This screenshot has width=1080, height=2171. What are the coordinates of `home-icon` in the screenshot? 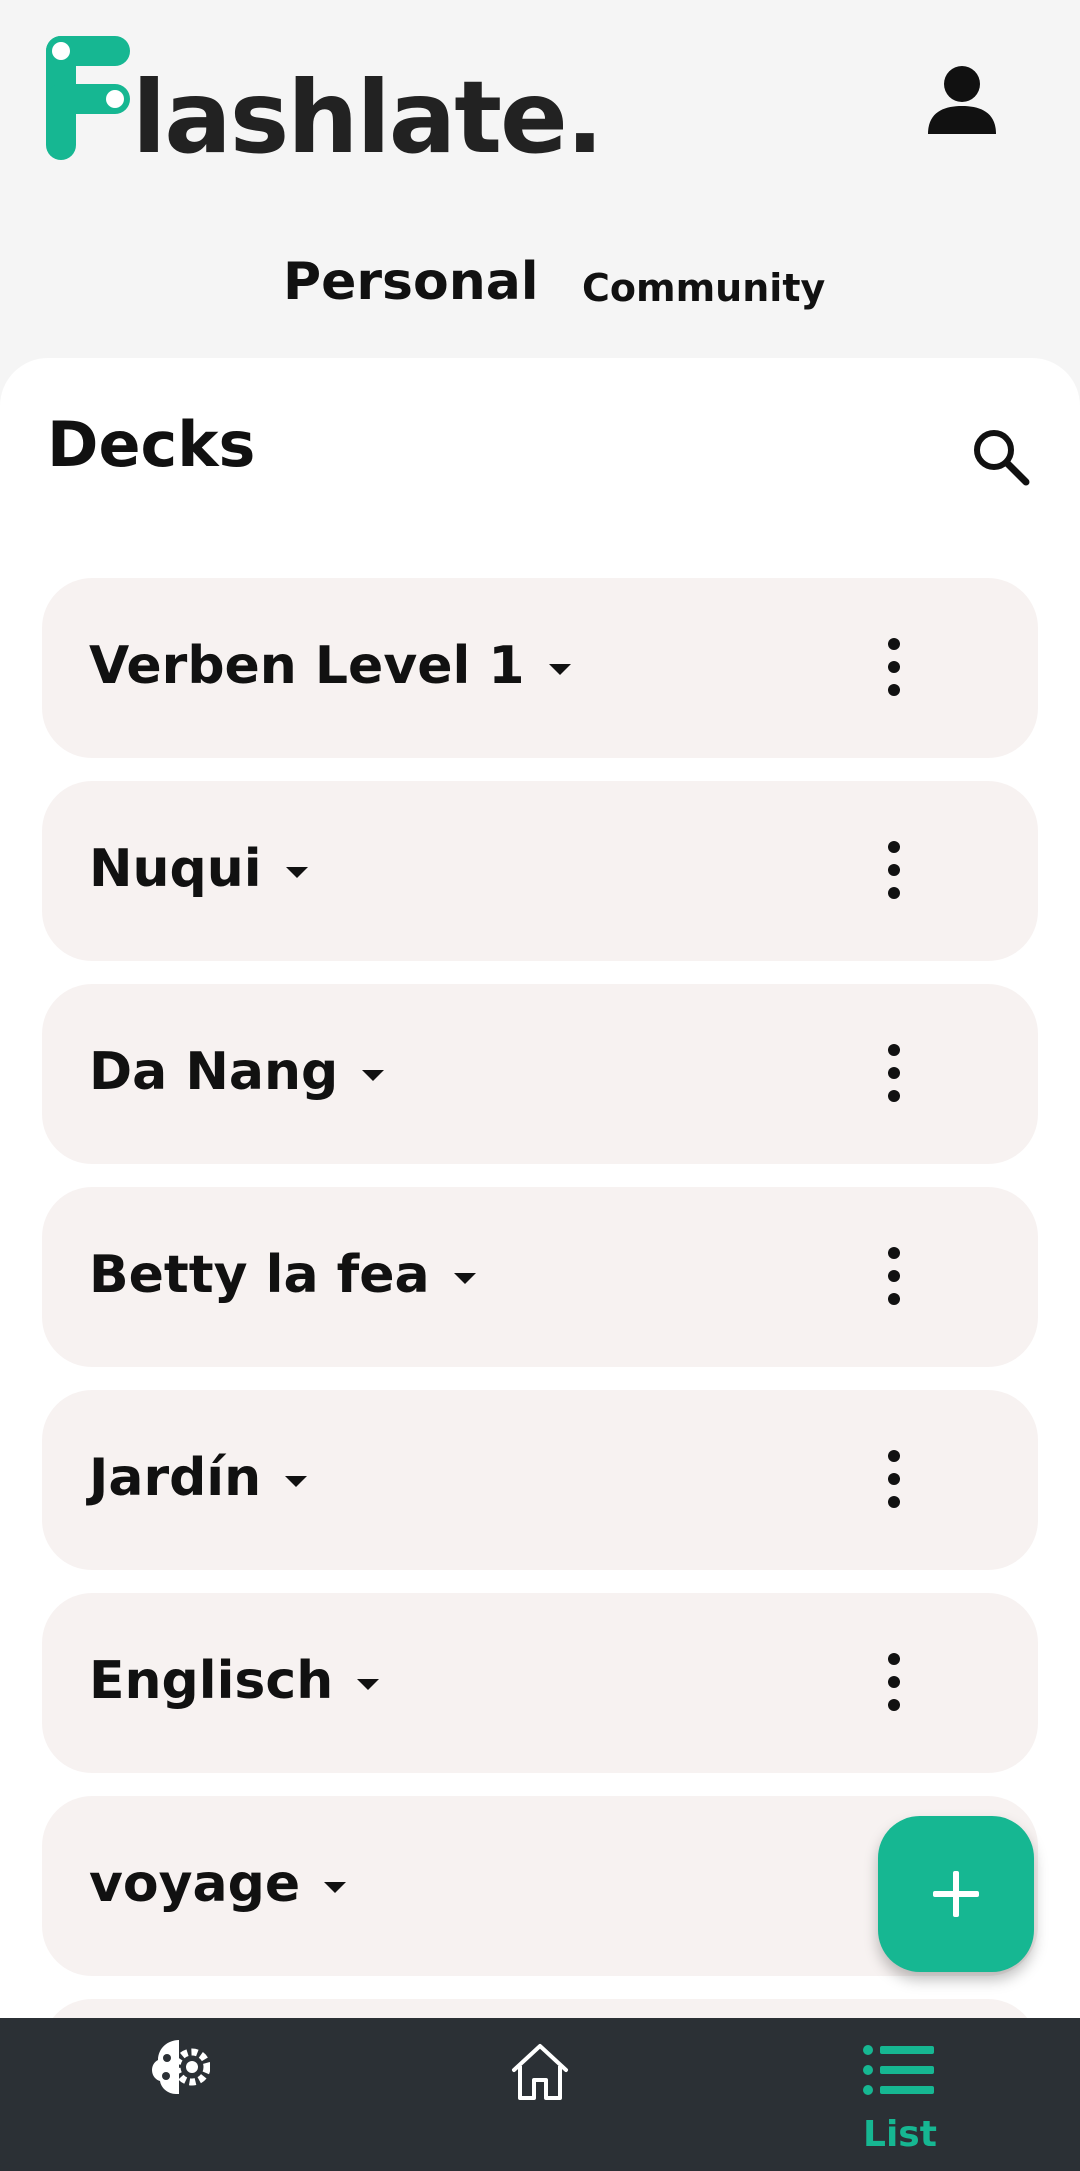 It's located at (540, 2072).